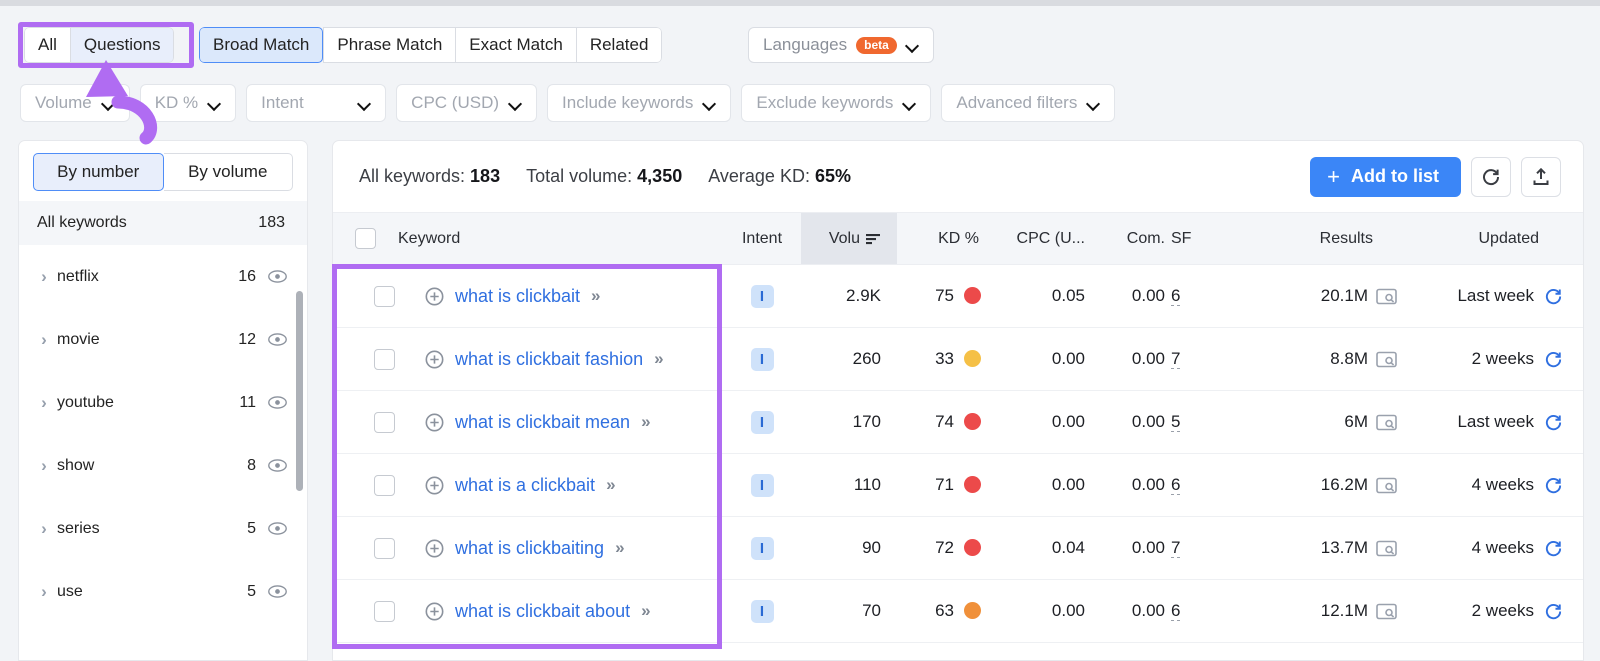 The image size is (1600, 661). Describe the element at coordinates (1491, 176) in the screenshot. I see `refresh-button` at that location.